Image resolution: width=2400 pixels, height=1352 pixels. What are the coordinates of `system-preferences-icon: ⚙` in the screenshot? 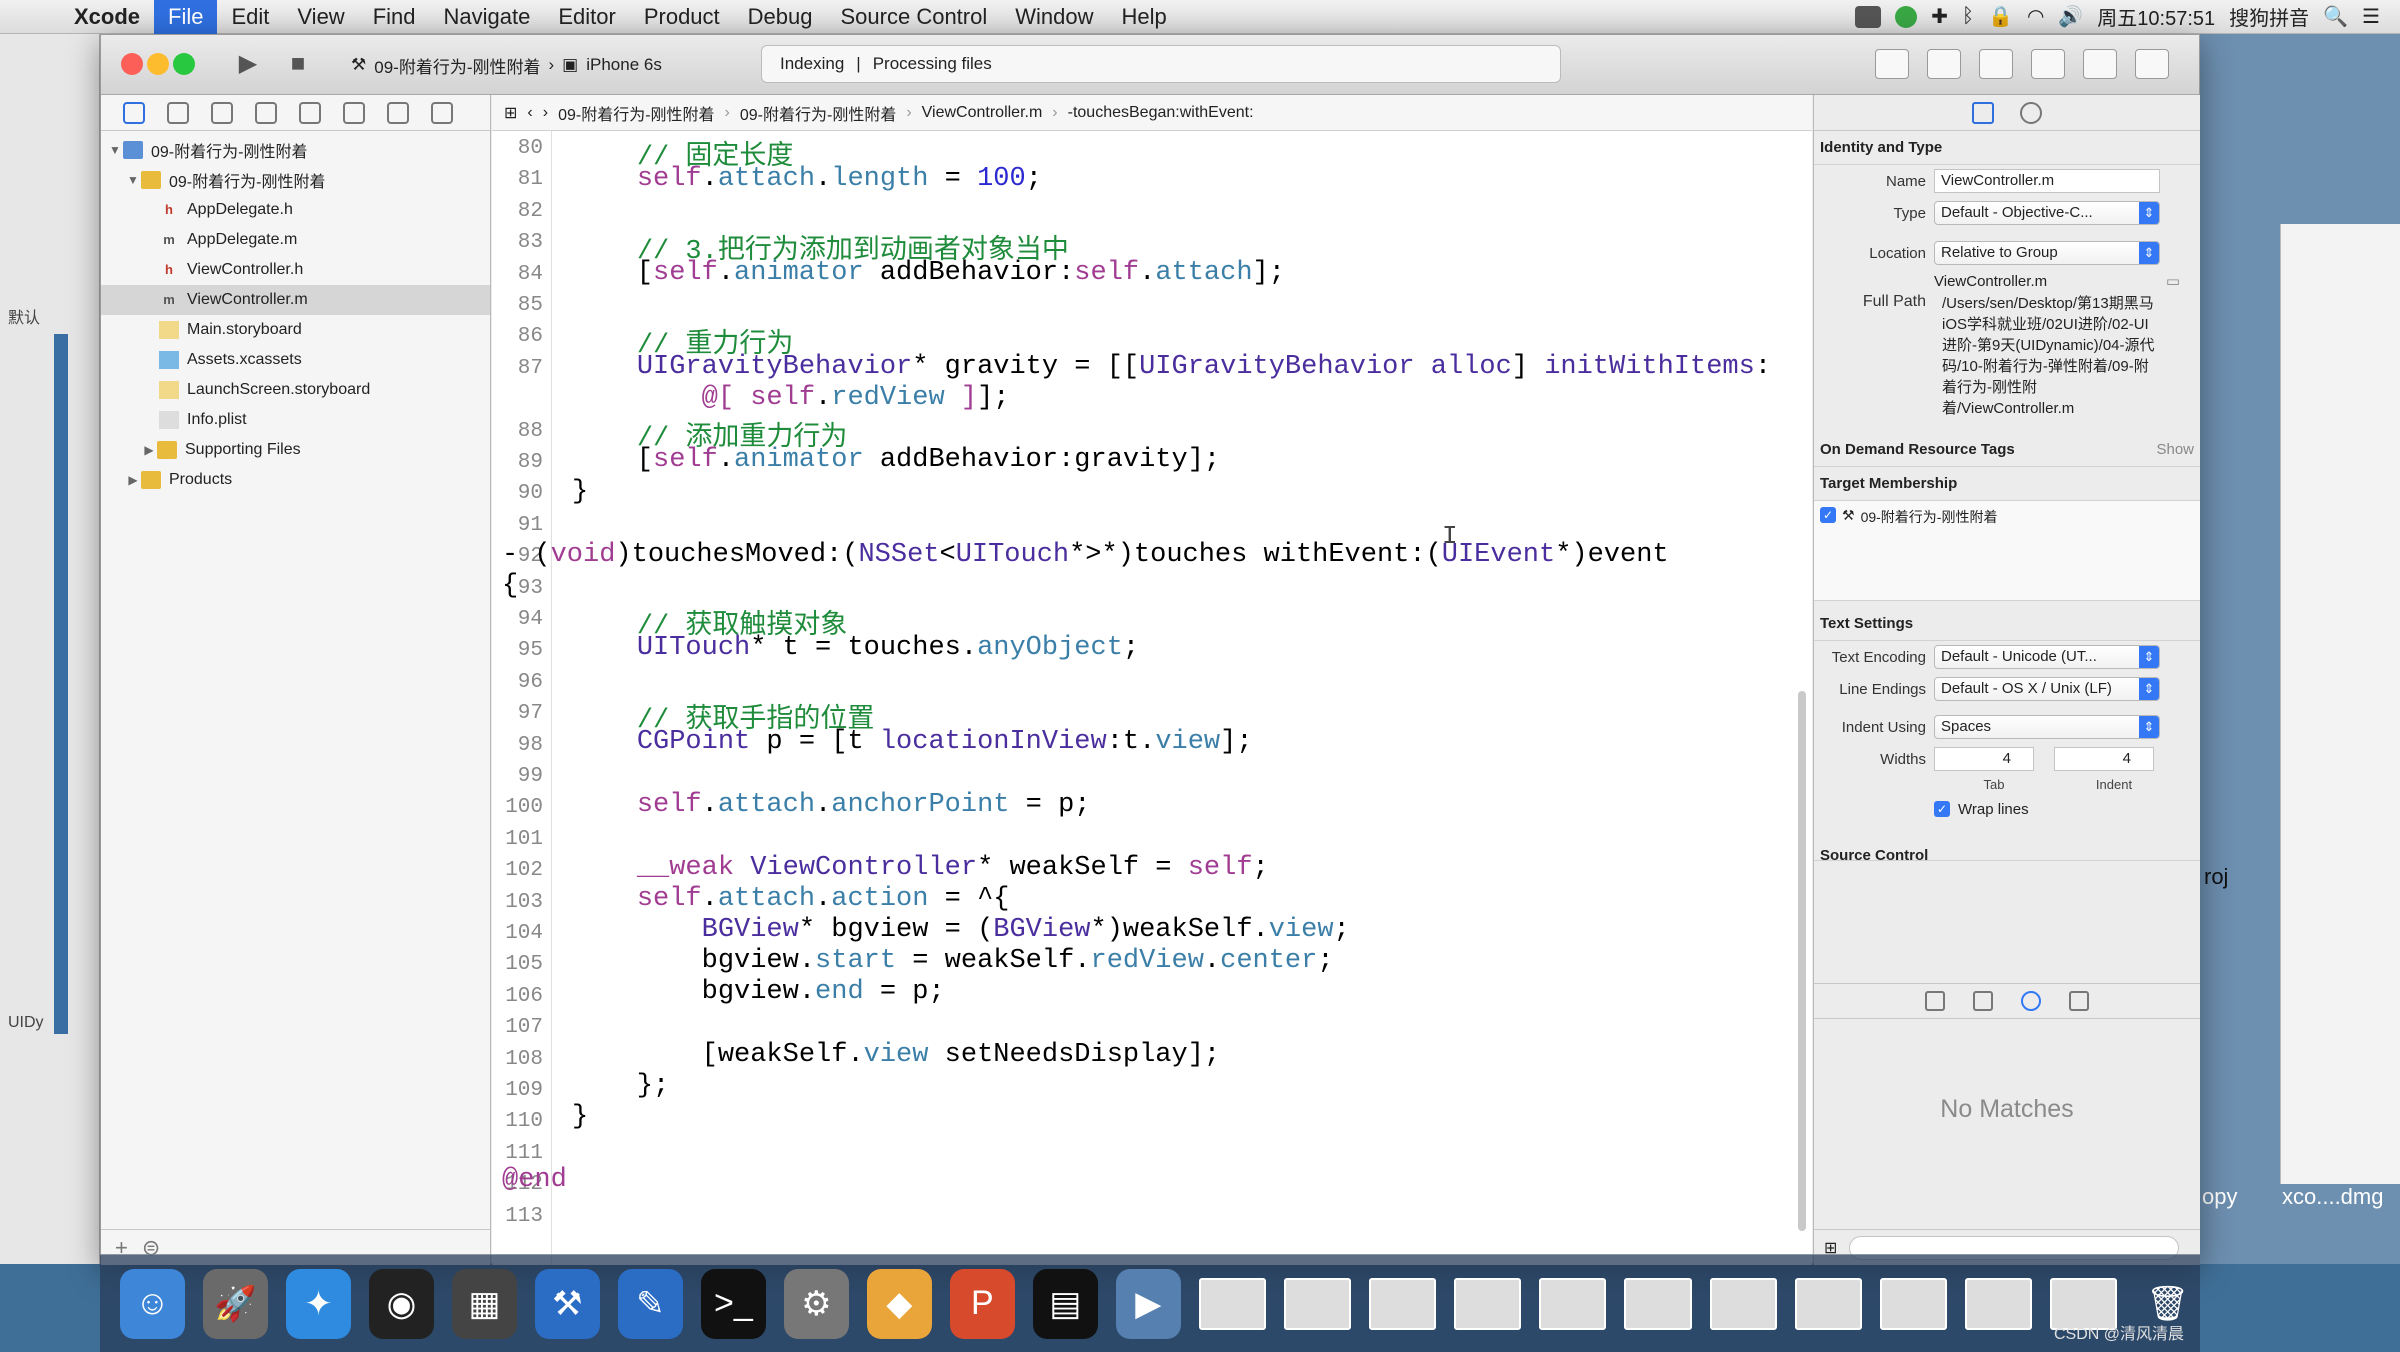 It's located at (816, 1303).